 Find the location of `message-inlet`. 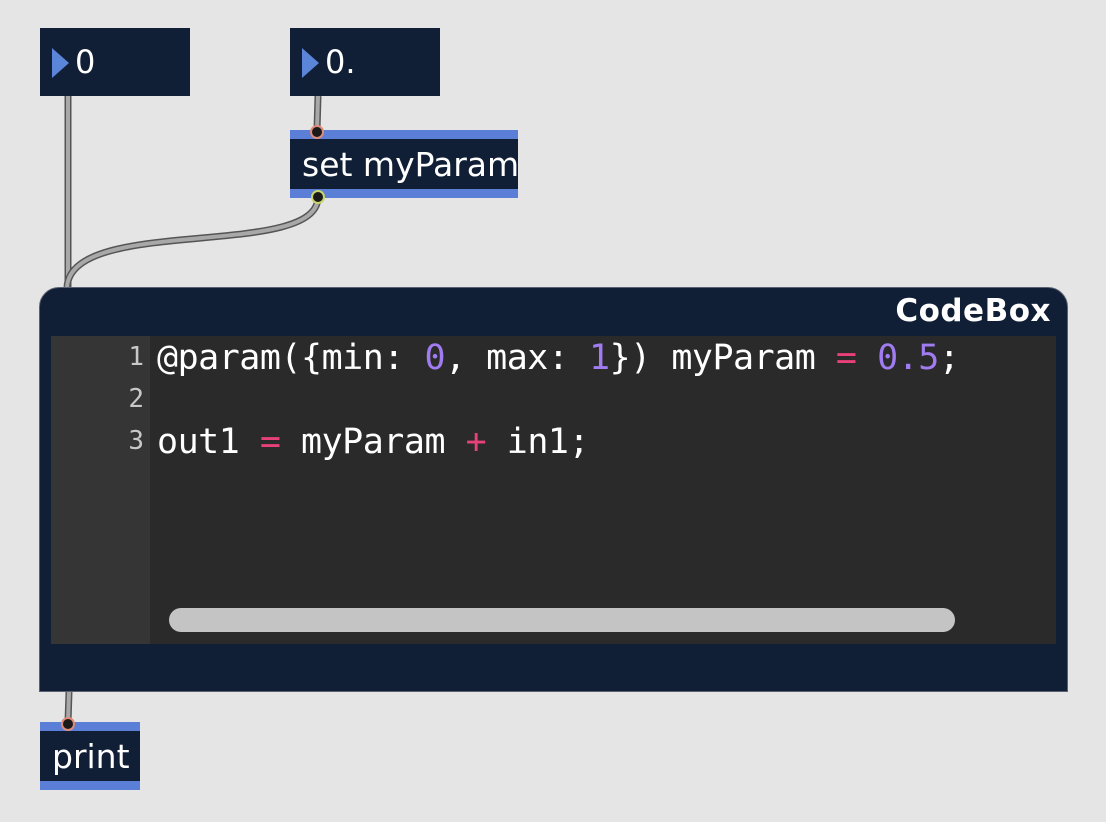

message-inlet is located at coordinates (317, 132).